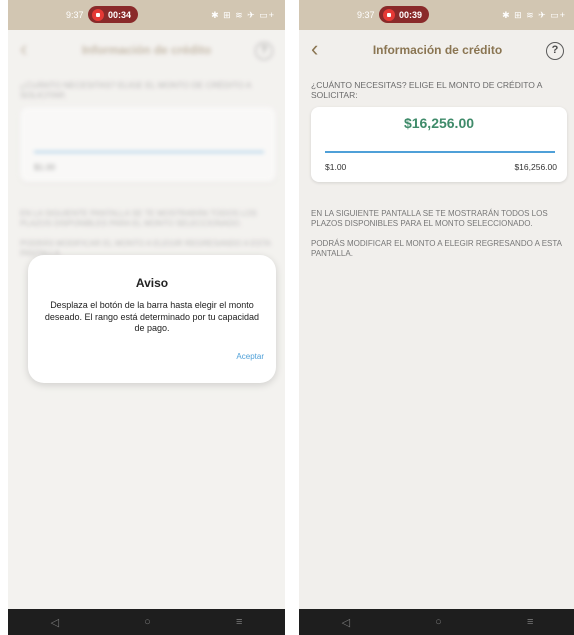  What do you see at coordinates (535, 167) in the screenshot?
I see `slider-max-label: $16,256.00` at bounding box center [535, 167].